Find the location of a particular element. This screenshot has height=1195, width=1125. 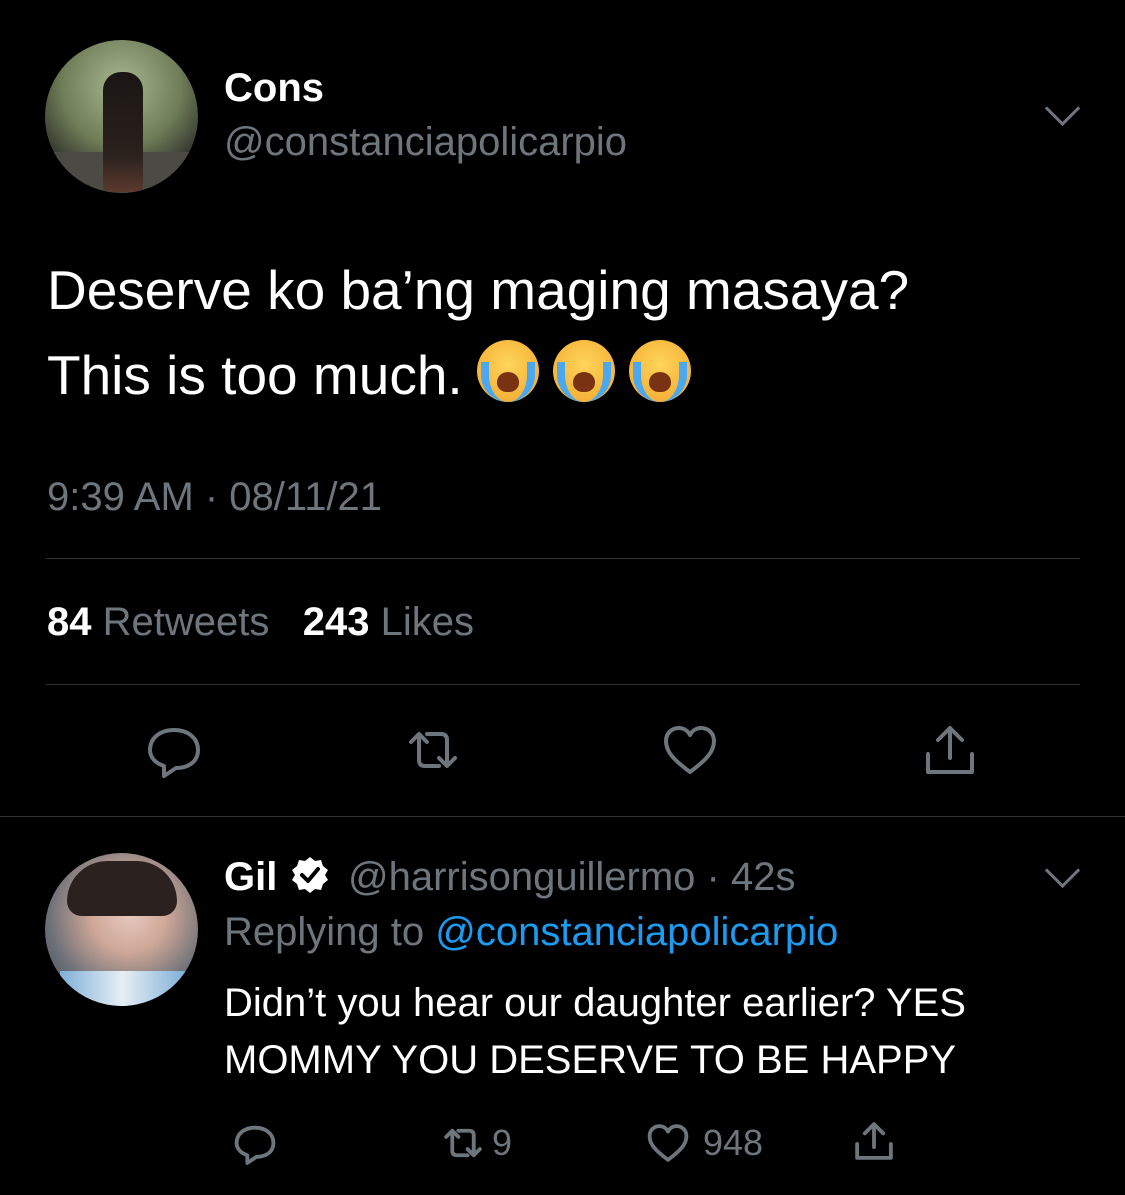

reply-text-line-2: MOMMY YOU DESERVE TO BE HAPPY is located at coordinates (590, 1060).